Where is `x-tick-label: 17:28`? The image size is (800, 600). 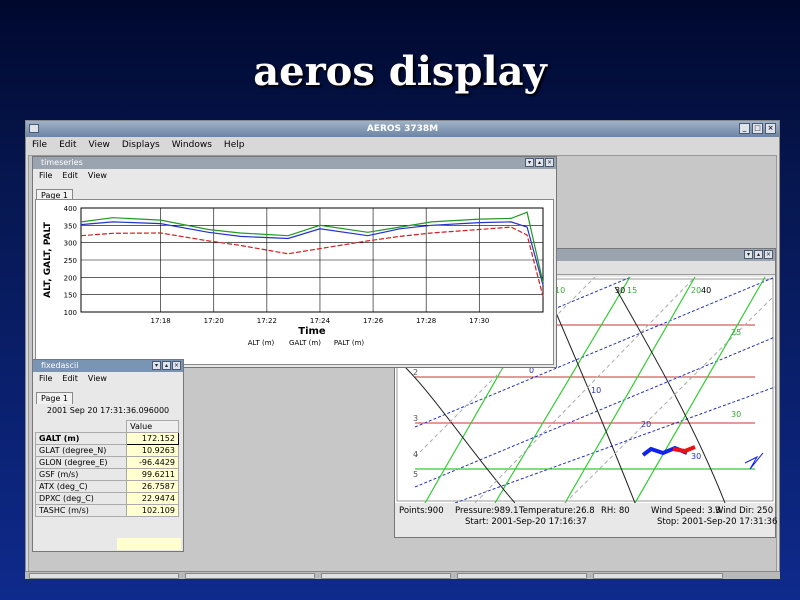
x-tick-label: 17:28 is located at coordinates (426, 321).